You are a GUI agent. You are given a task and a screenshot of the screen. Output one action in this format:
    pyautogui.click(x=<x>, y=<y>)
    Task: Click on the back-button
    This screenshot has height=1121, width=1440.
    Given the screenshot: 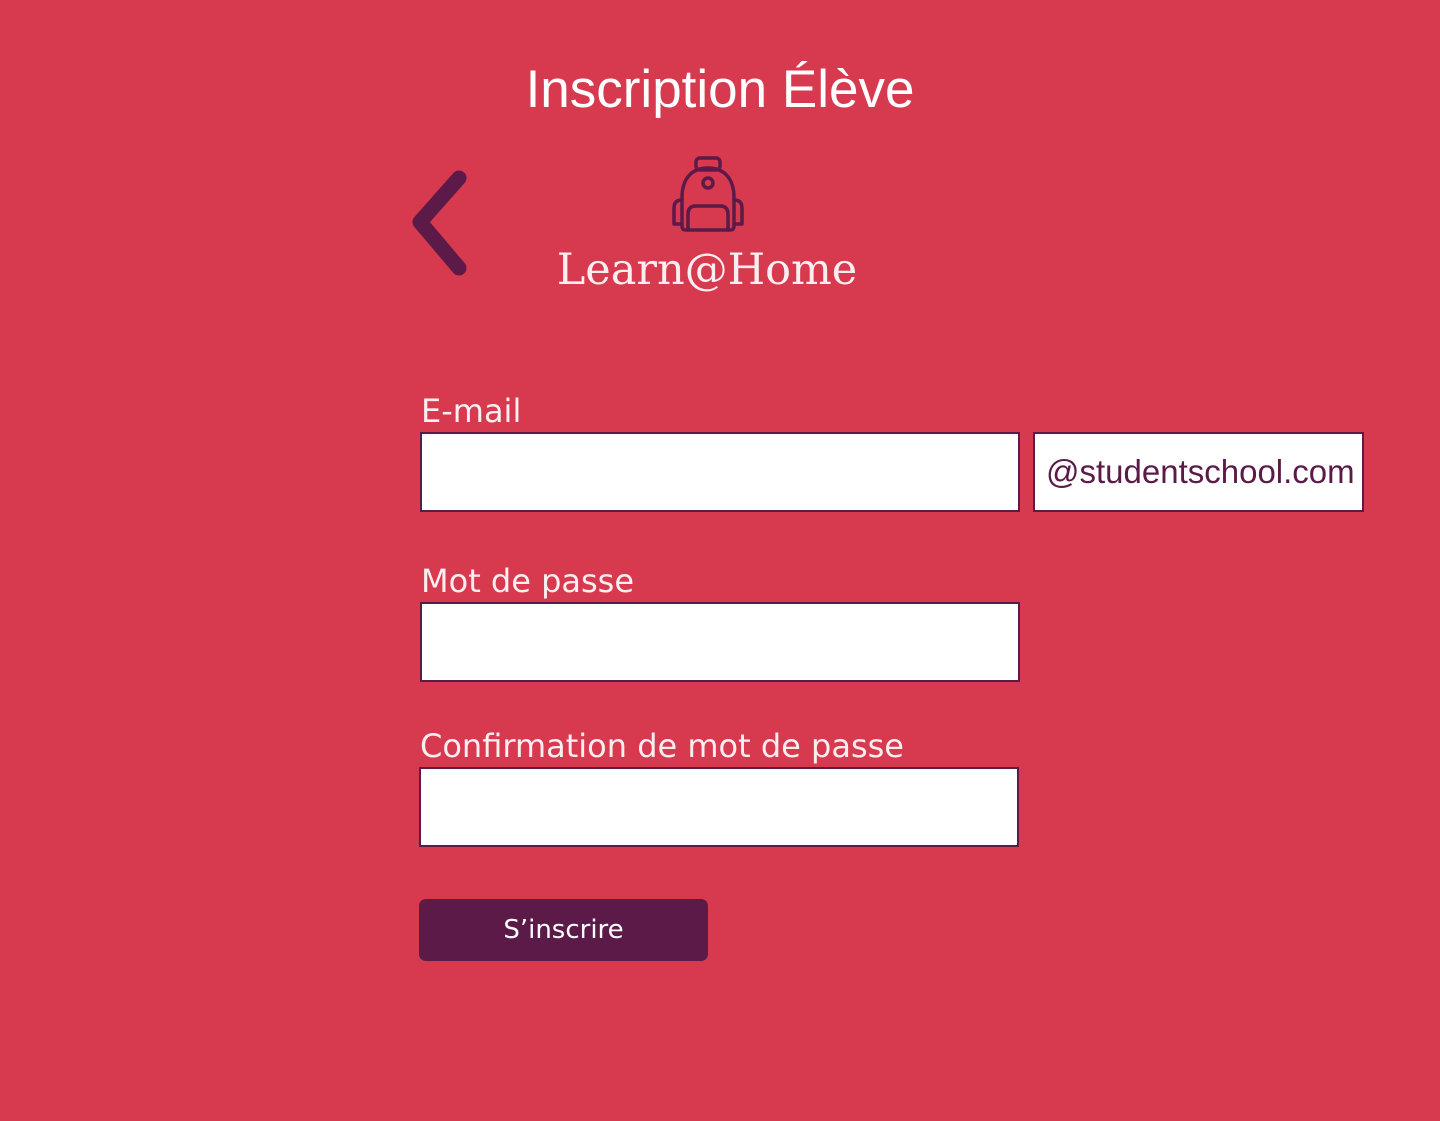 What is the action you would take?
    pyautogui.click(x=440, y=224)
    